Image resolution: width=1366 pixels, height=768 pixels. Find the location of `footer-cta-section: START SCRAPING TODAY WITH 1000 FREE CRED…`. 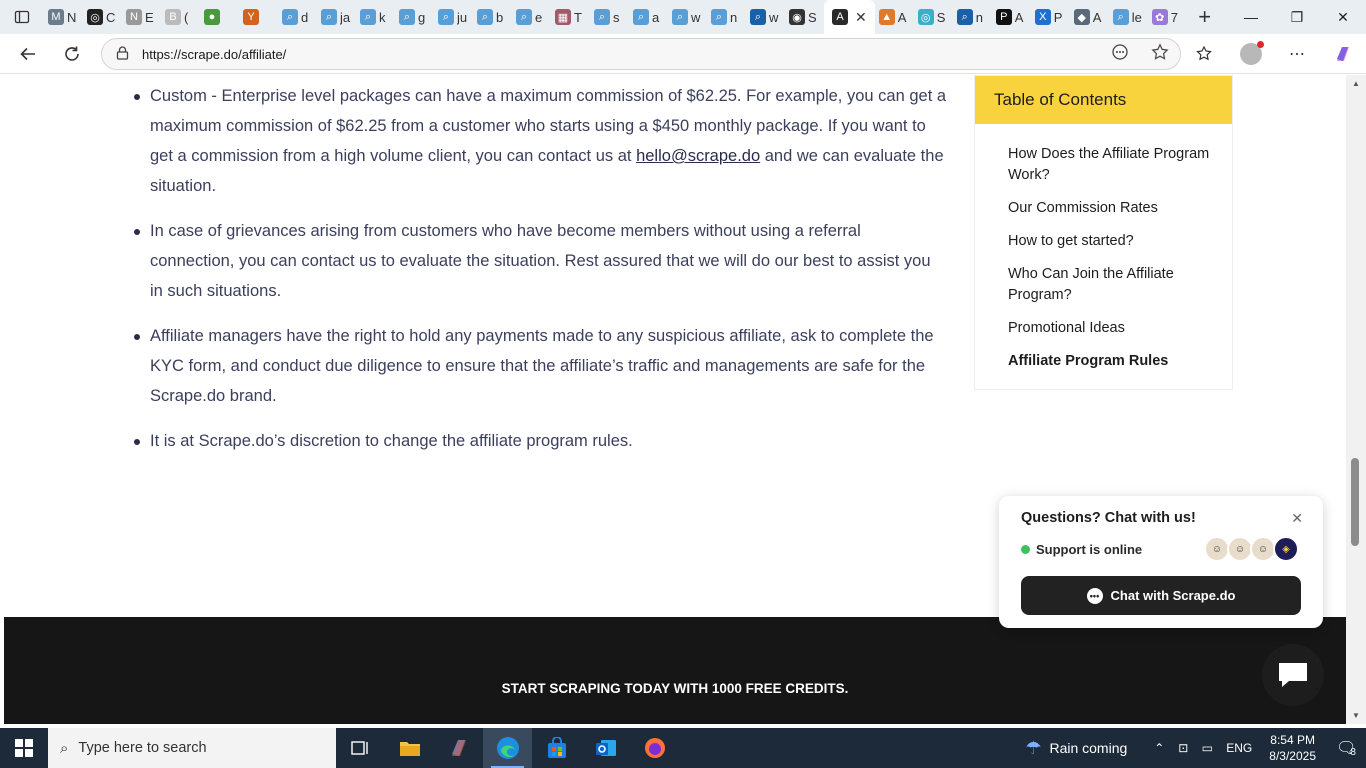

footer-cta-section: START SCRAPING TODAY WITH 1000 FREE CRED… is located at coordinates (675, 670).